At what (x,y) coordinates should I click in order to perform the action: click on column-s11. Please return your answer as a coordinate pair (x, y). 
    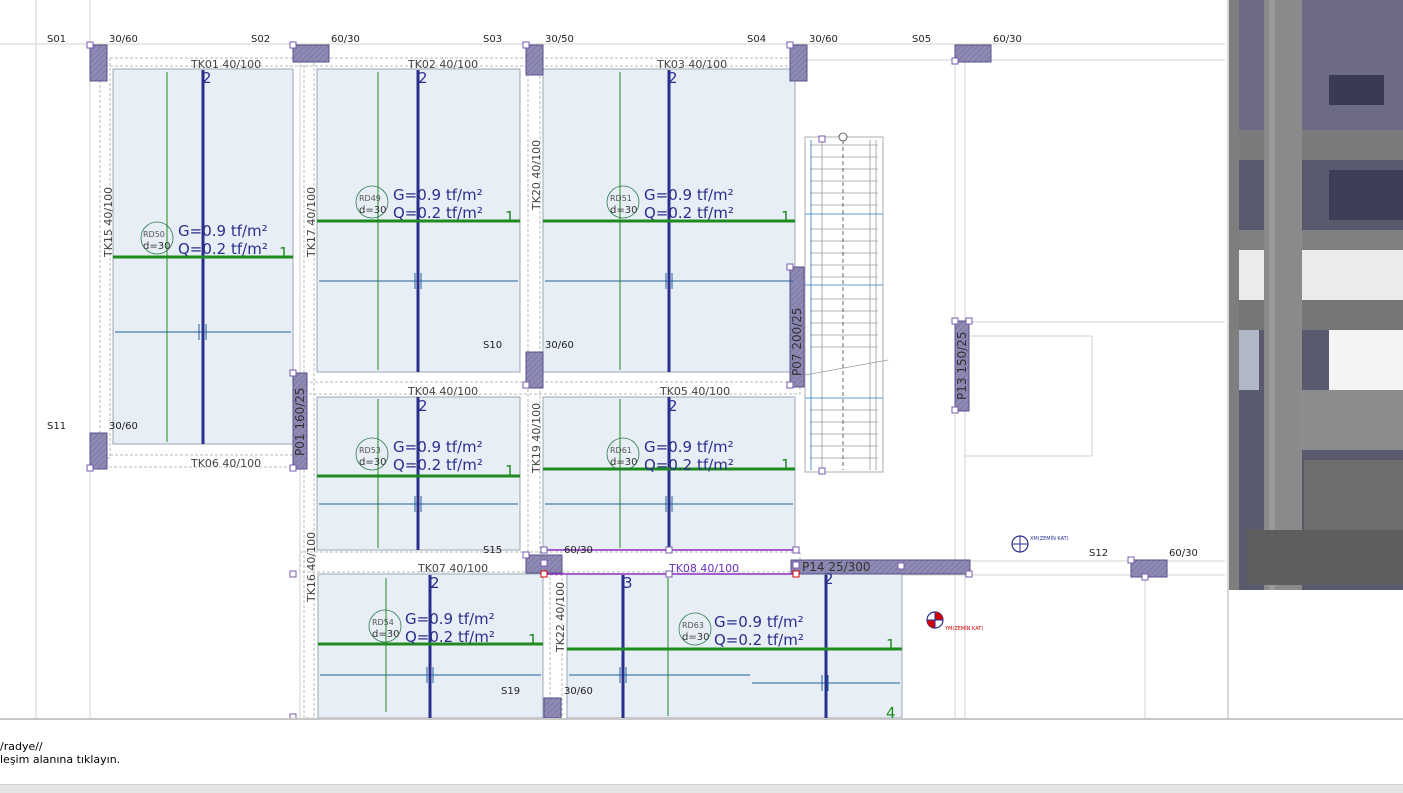
    Looking at the image, I should click on (98, 451).